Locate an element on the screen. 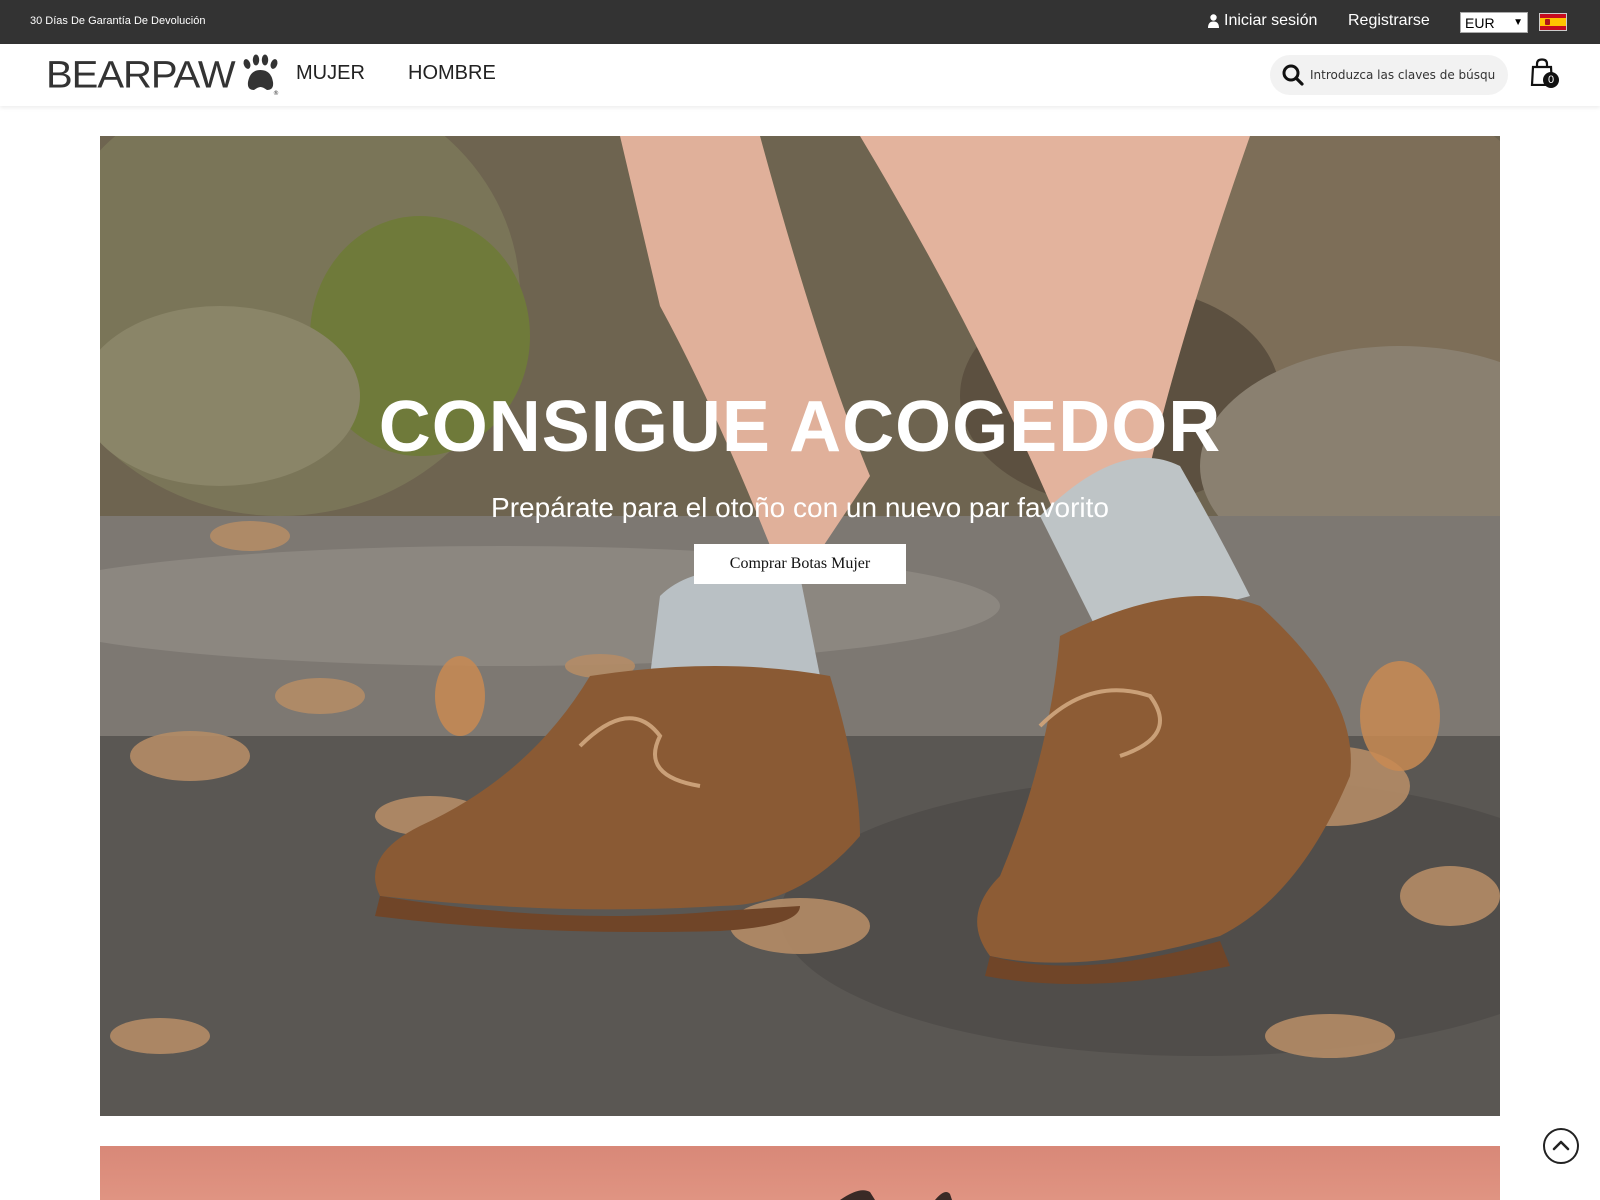 This screenshot has height=1200, width=1600. paw-icon: ® is located at coordinates (261, 75).